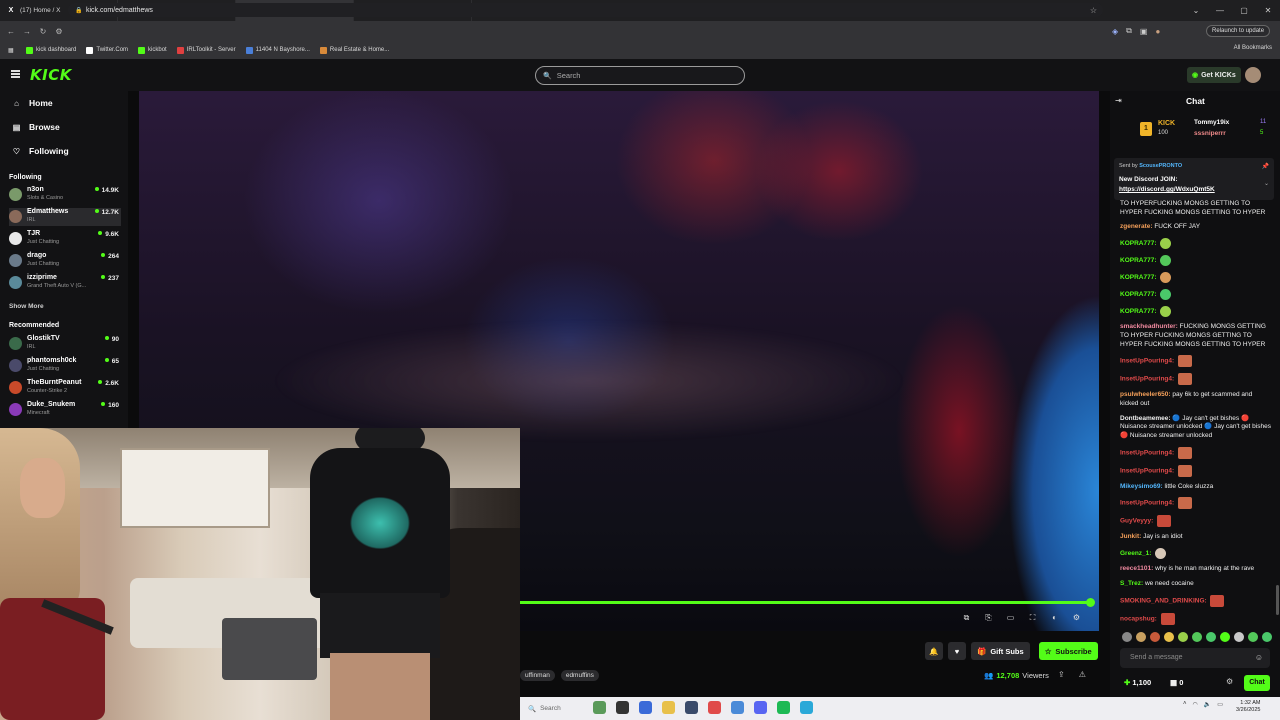  I want to click on pin-icon: 📌, so click(1265, 166).